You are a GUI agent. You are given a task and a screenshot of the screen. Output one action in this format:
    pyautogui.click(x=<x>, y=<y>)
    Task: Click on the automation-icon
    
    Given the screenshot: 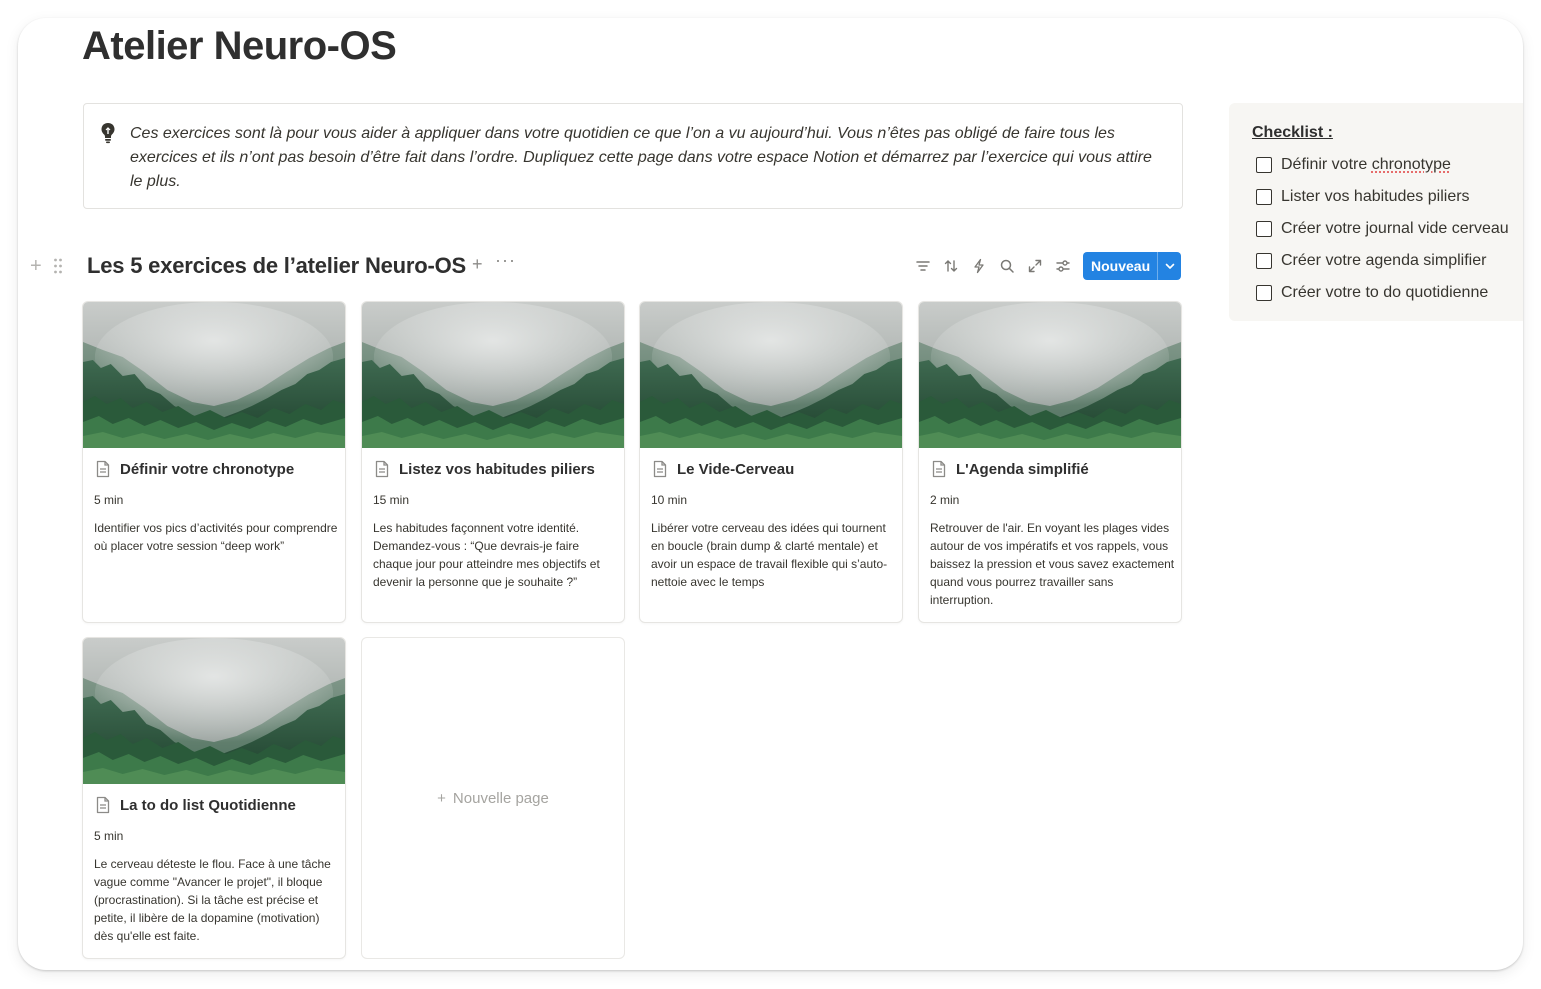 What is the action you would take?
    pyautogui.click(x=979, y=266)
    